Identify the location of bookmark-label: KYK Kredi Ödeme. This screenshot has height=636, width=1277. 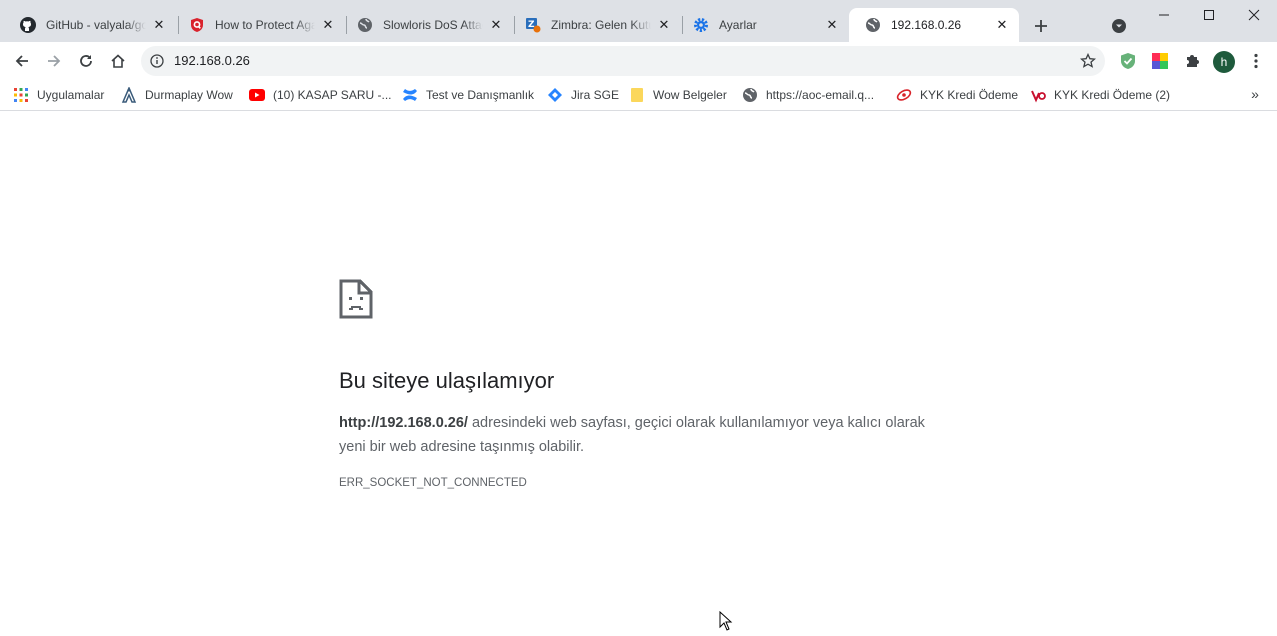
(969, 95).